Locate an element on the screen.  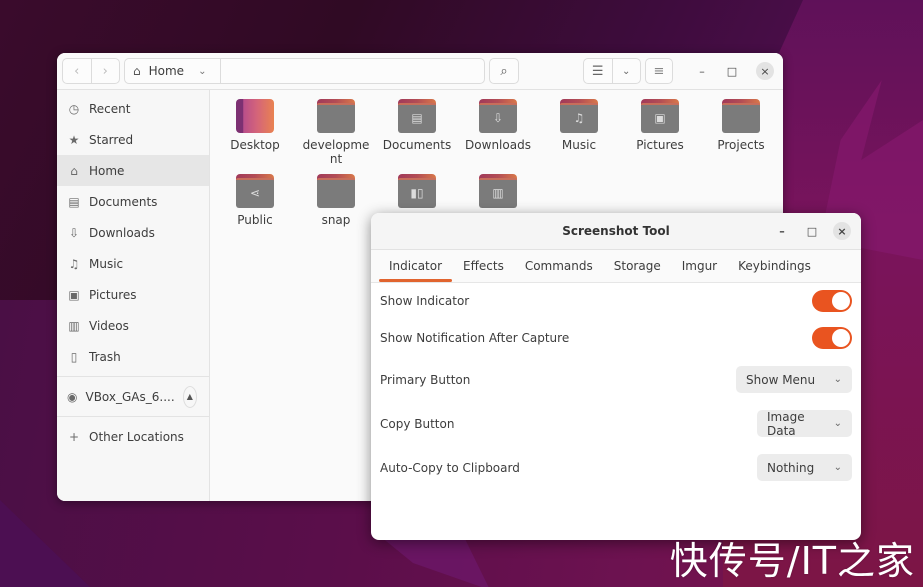
disc-icon: ◉ is located at coordinates (72, 396).